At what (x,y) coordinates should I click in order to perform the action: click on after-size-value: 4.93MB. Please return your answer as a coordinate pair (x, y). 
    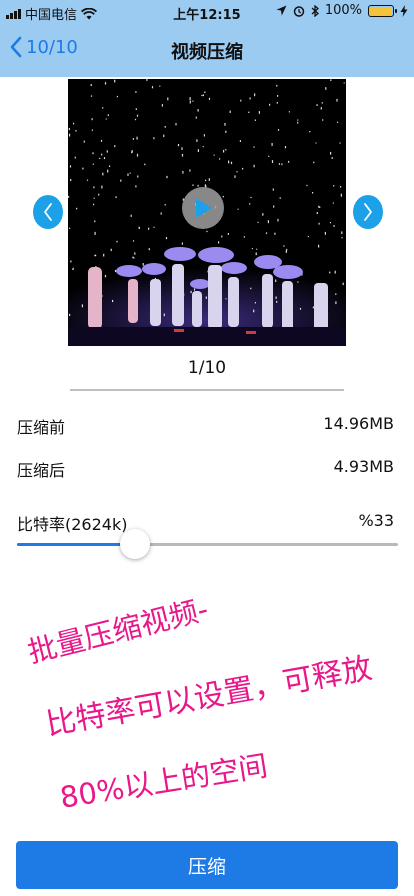
    Looking at the image, I should click on (363, 466).